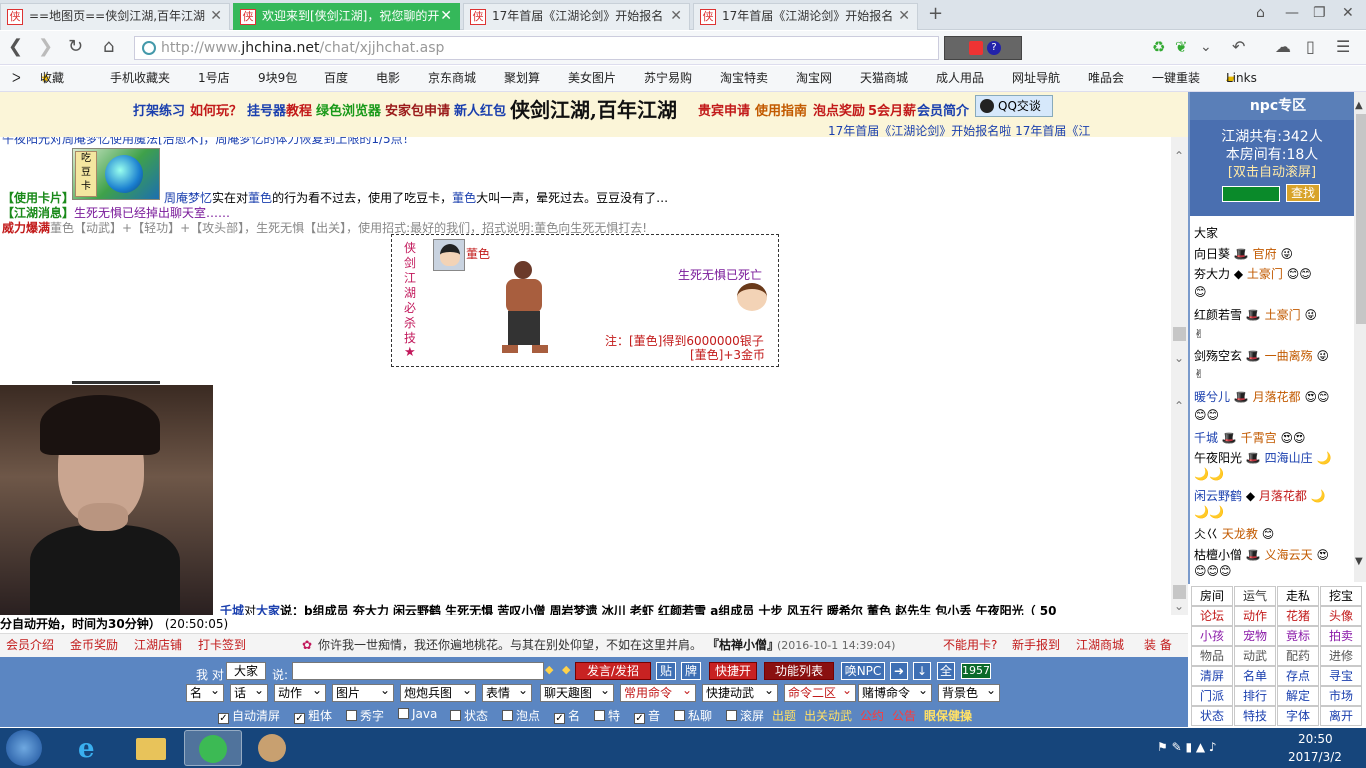  I want to click on target-field: 大家, so click(246, 671).